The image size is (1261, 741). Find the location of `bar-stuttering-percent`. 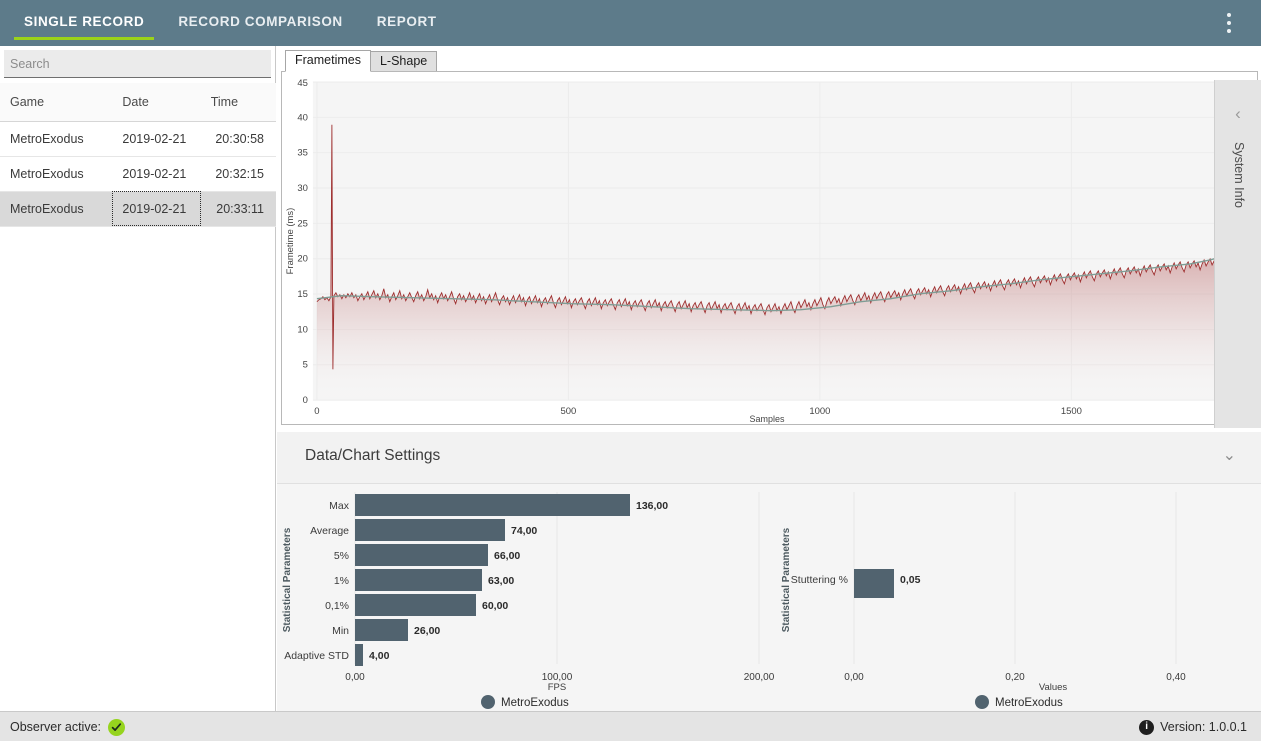

bar-stuttering-percent is located at coordinates (874, 583).